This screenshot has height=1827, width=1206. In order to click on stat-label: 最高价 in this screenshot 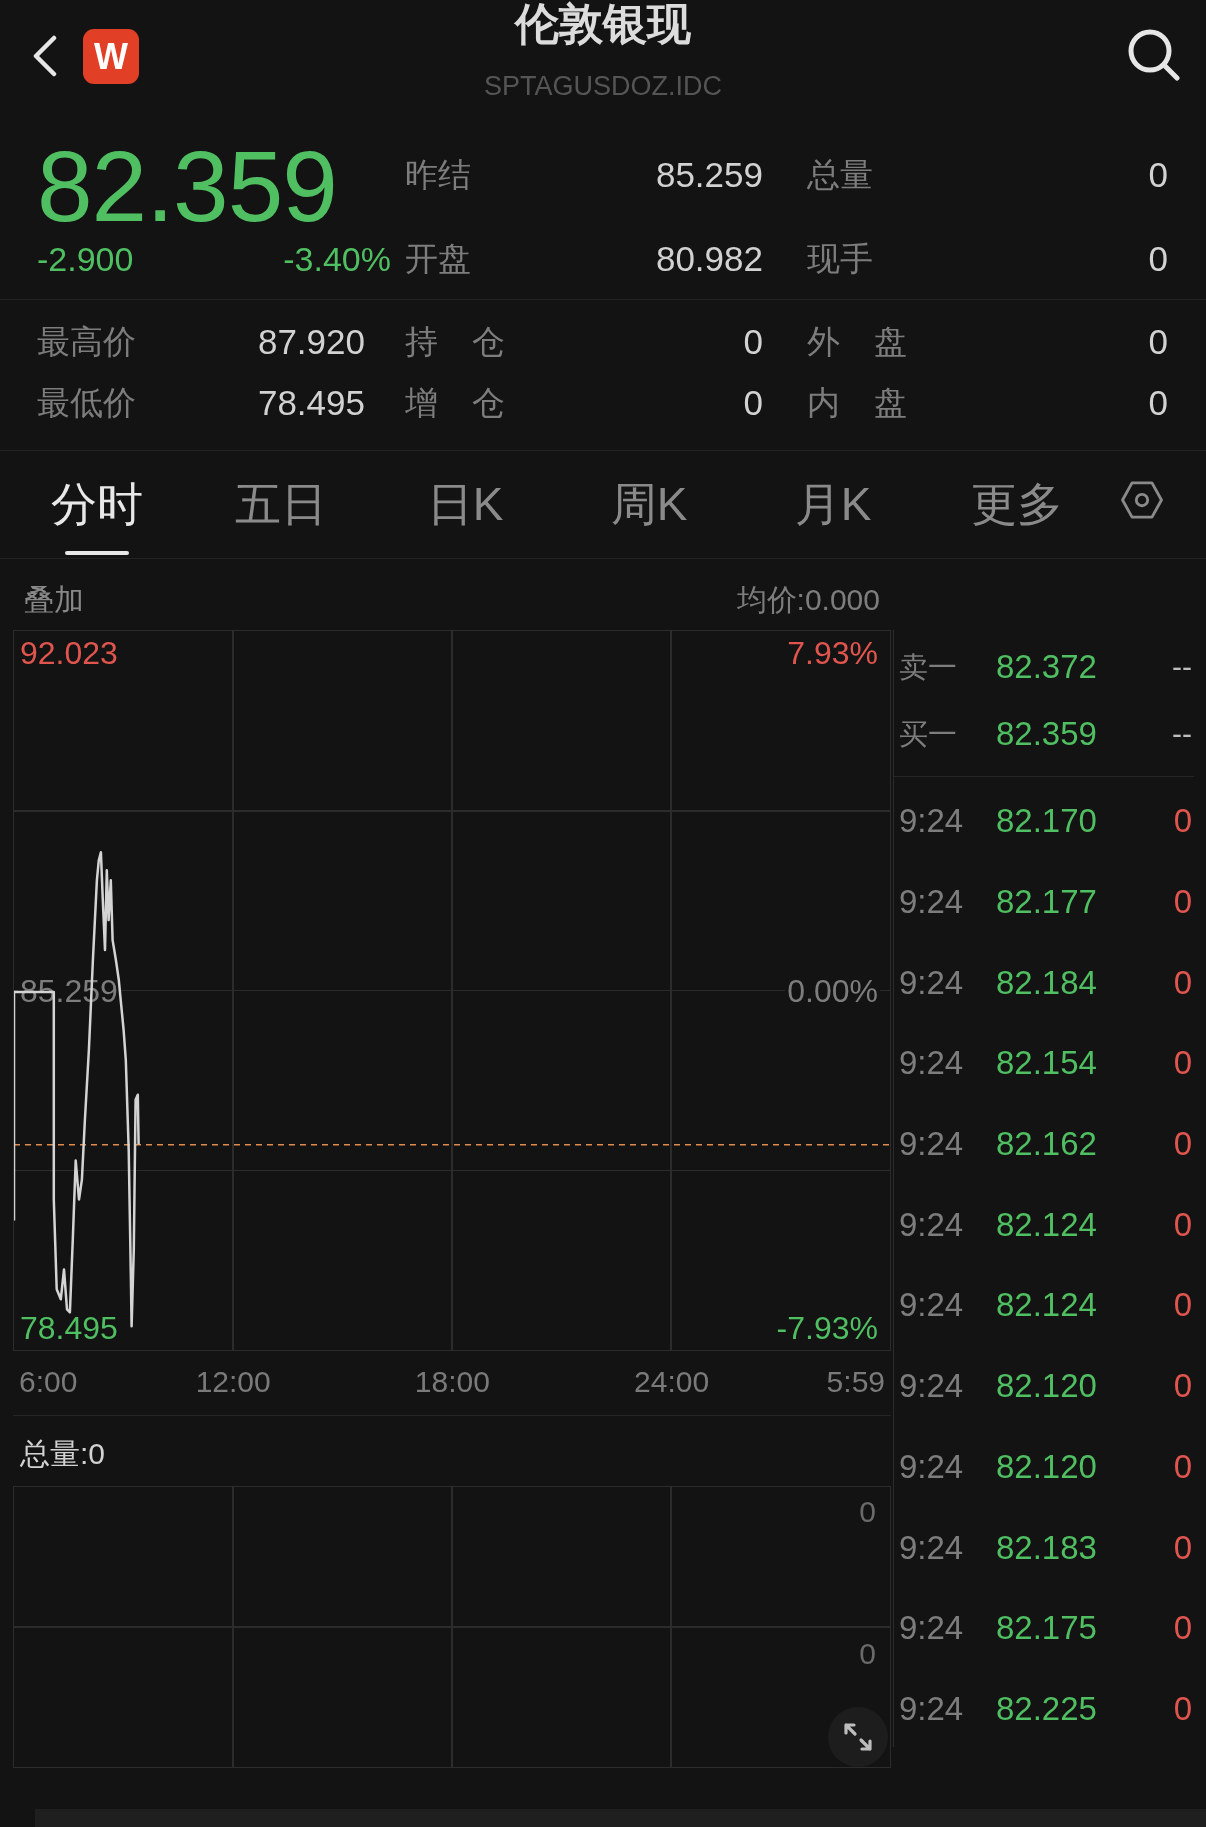, I will do `click(86, 342)`.